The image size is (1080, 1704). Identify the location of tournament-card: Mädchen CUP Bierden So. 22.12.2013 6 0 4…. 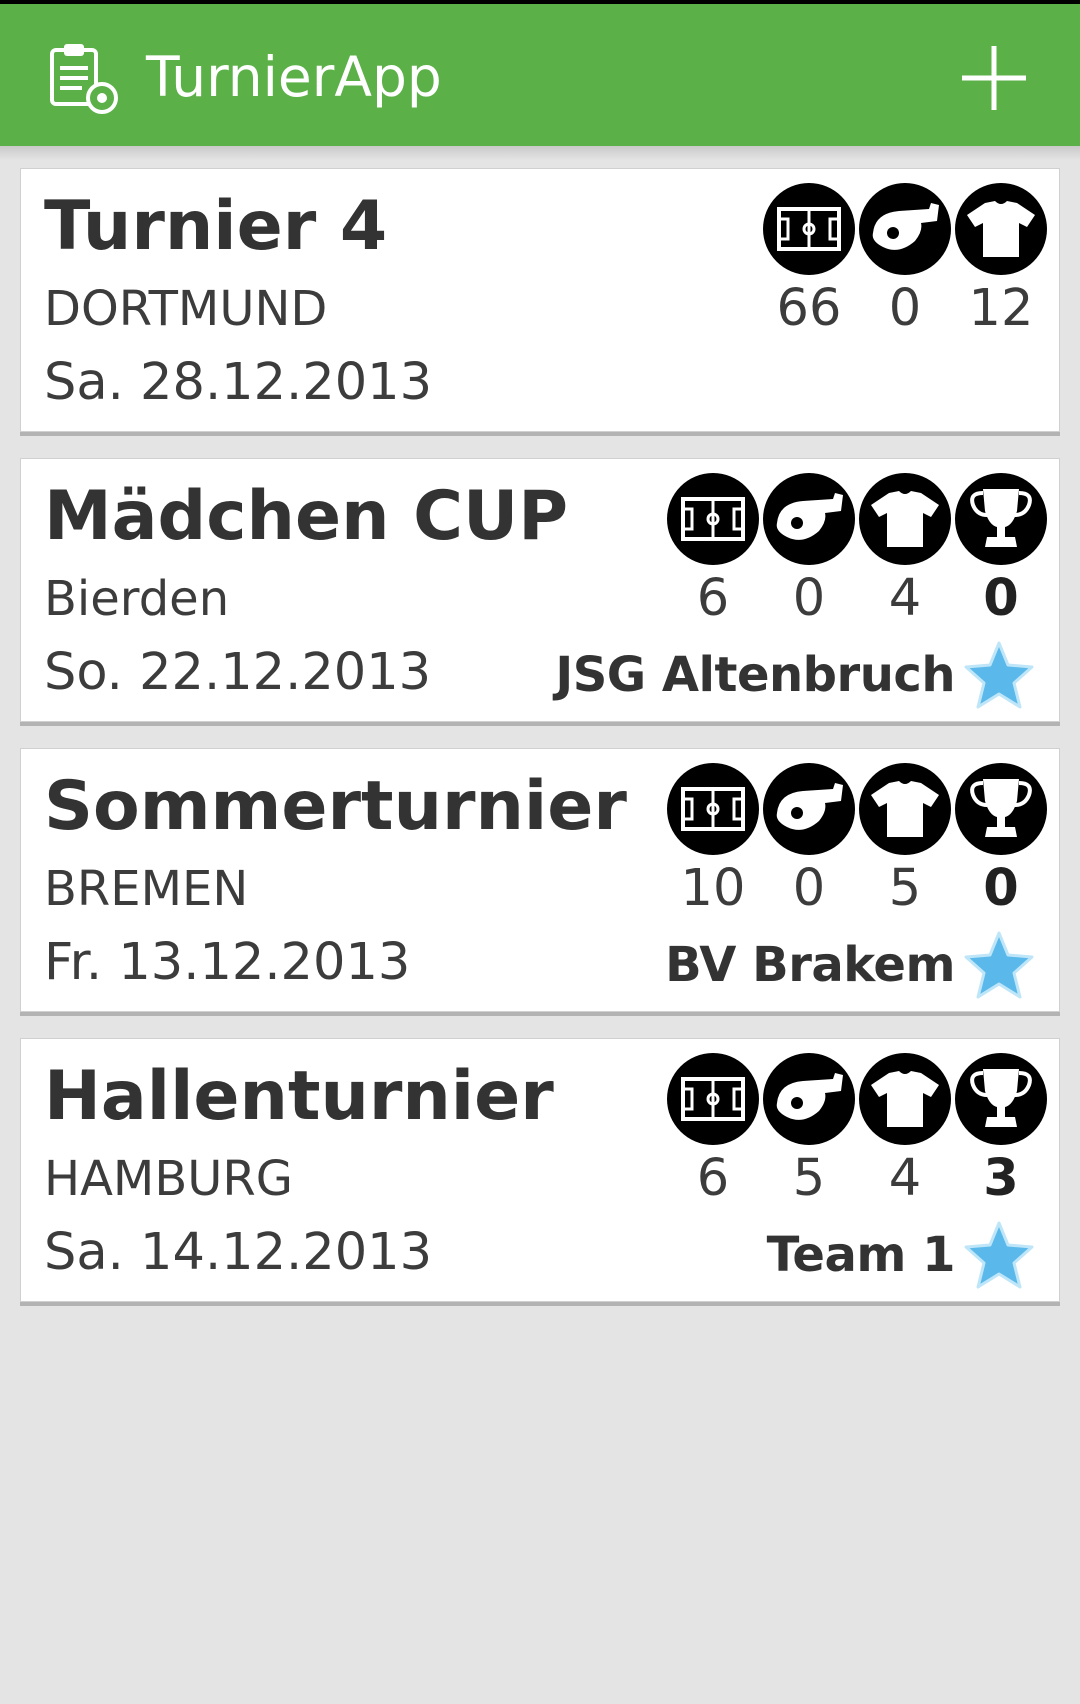
(540, 590).